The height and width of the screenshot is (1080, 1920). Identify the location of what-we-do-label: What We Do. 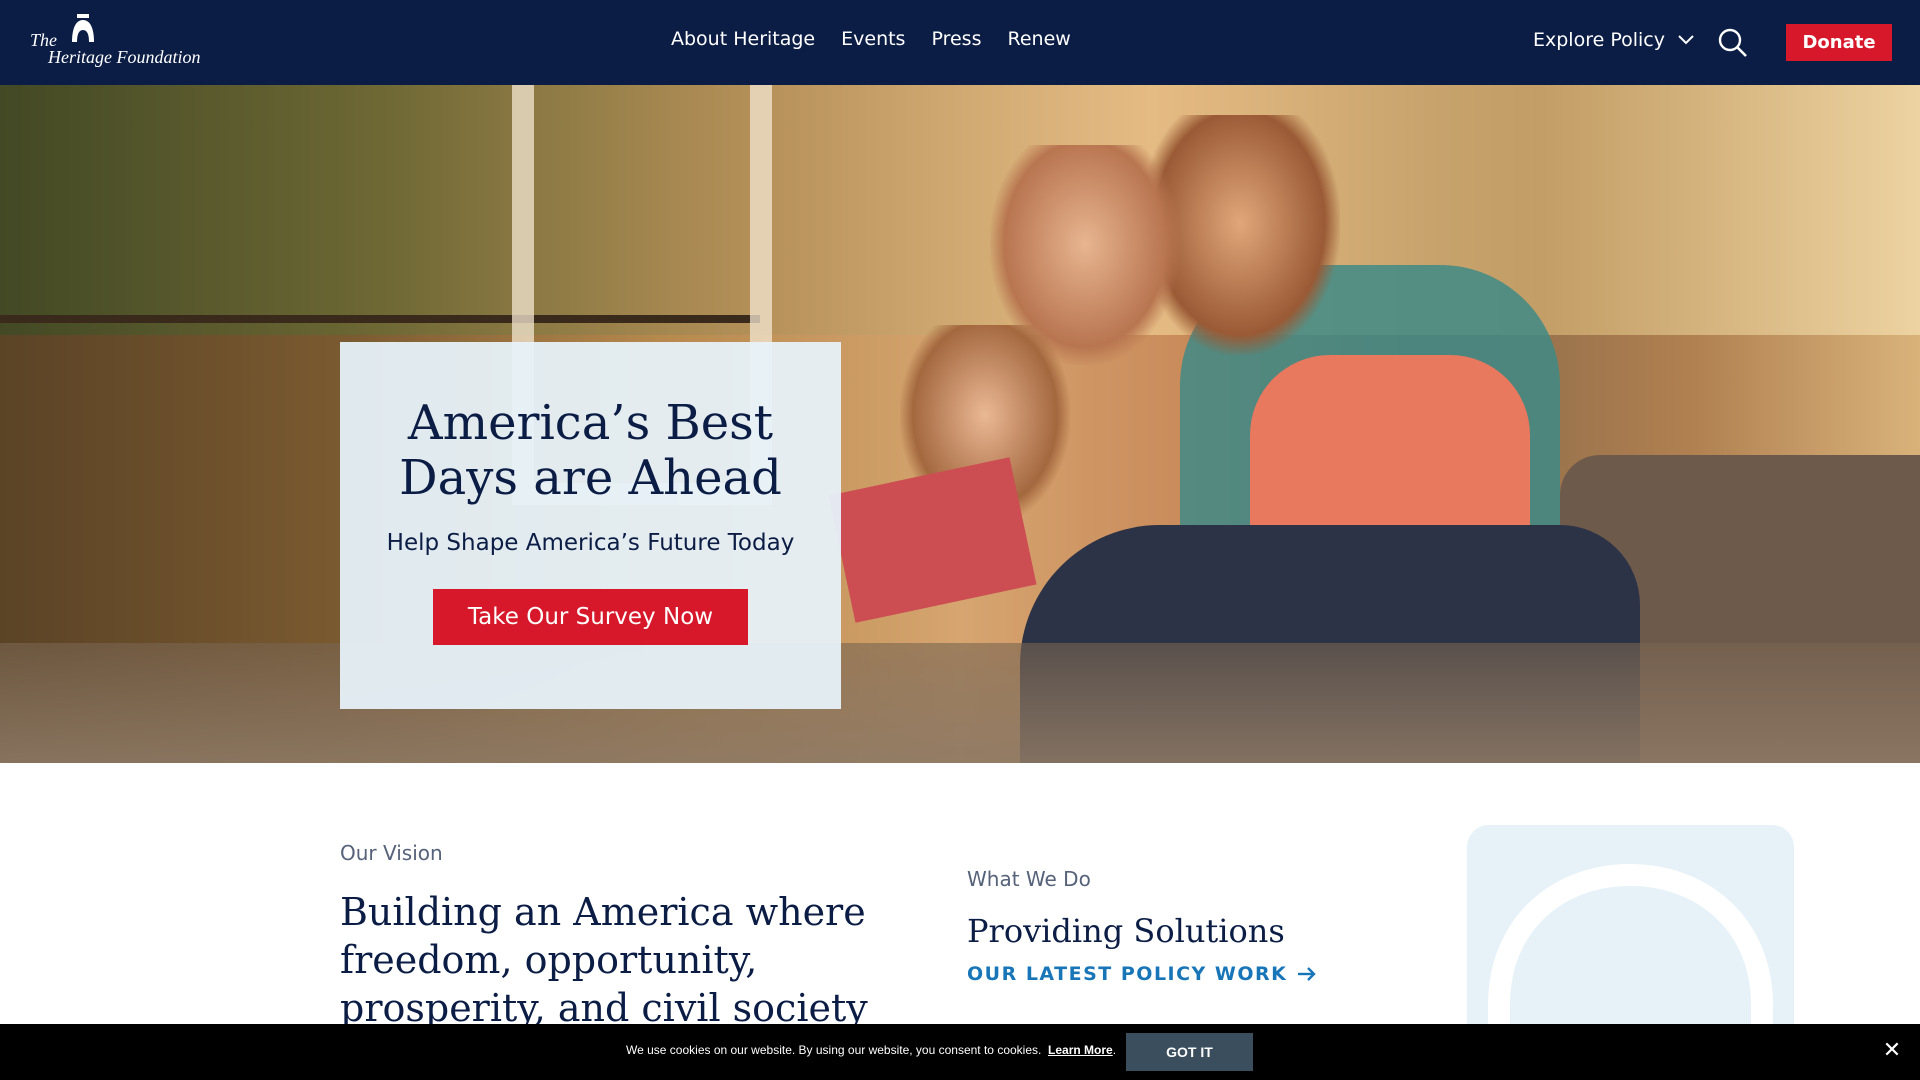
(1029, 879).